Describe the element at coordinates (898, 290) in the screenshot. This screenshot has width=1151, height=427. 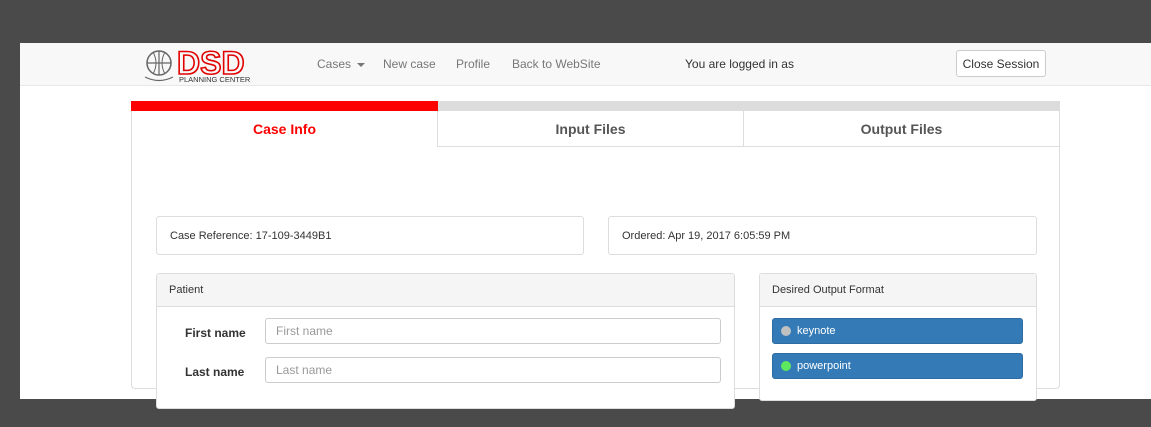
I see `output-format-heading: Desired Output Format` at that location.